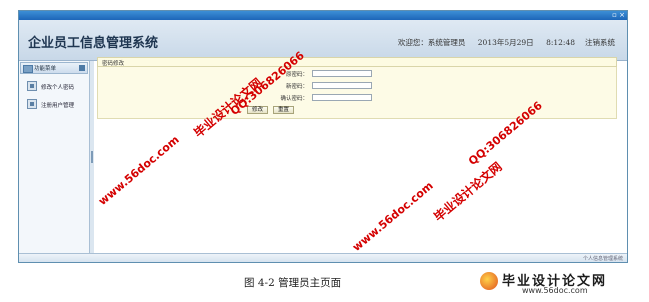  What do you see at coordinates (555, 281) in the screenshot?
I see `logo-name: 毕业设计论文网` at bounding box center [555, 281].